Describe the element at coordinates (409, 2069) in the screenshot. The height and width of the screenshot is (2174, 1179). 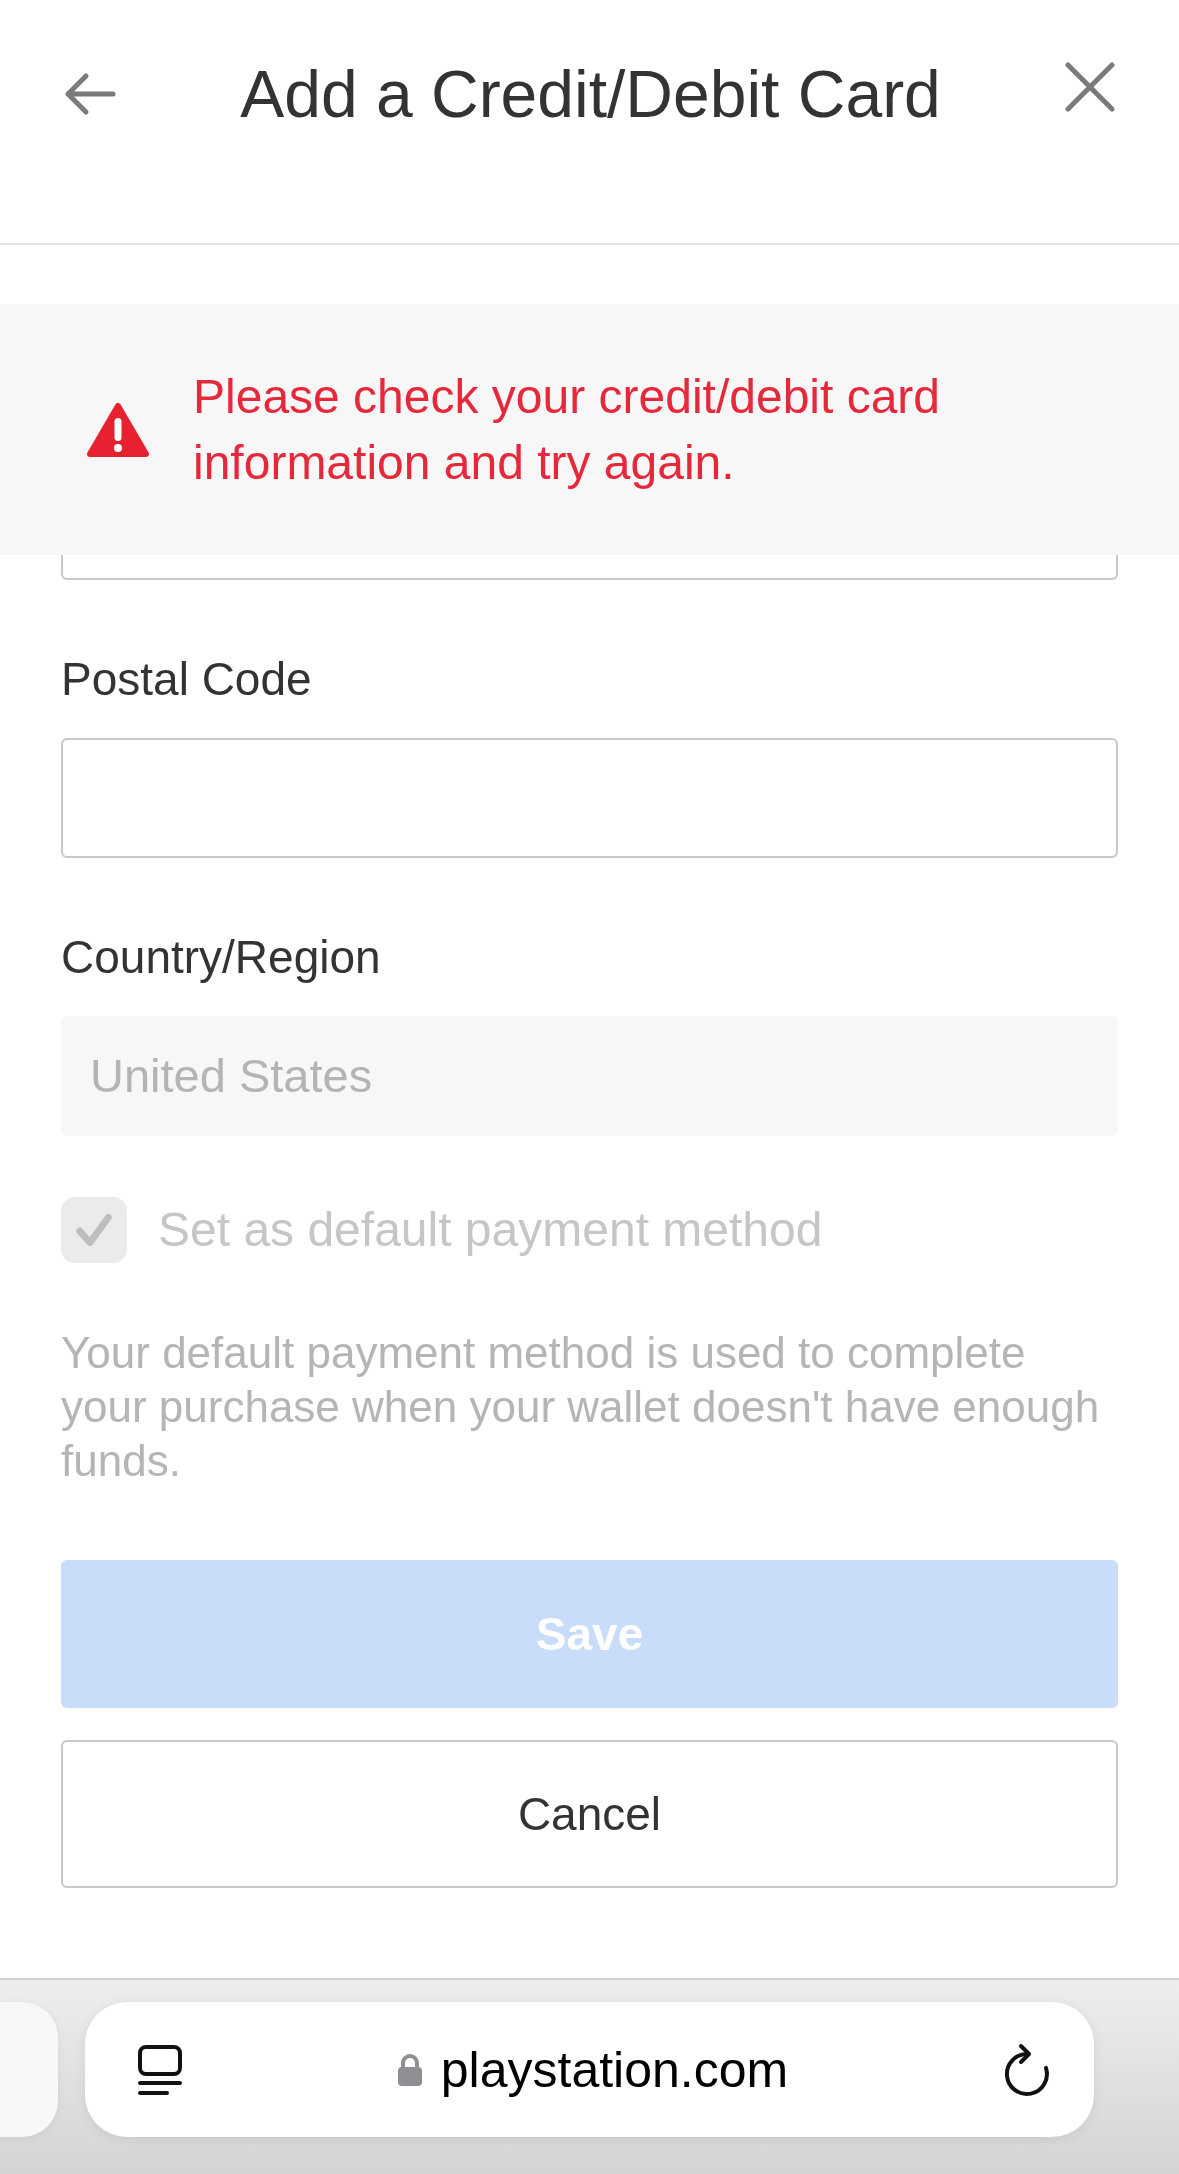
I see `lock-icon` at that location.